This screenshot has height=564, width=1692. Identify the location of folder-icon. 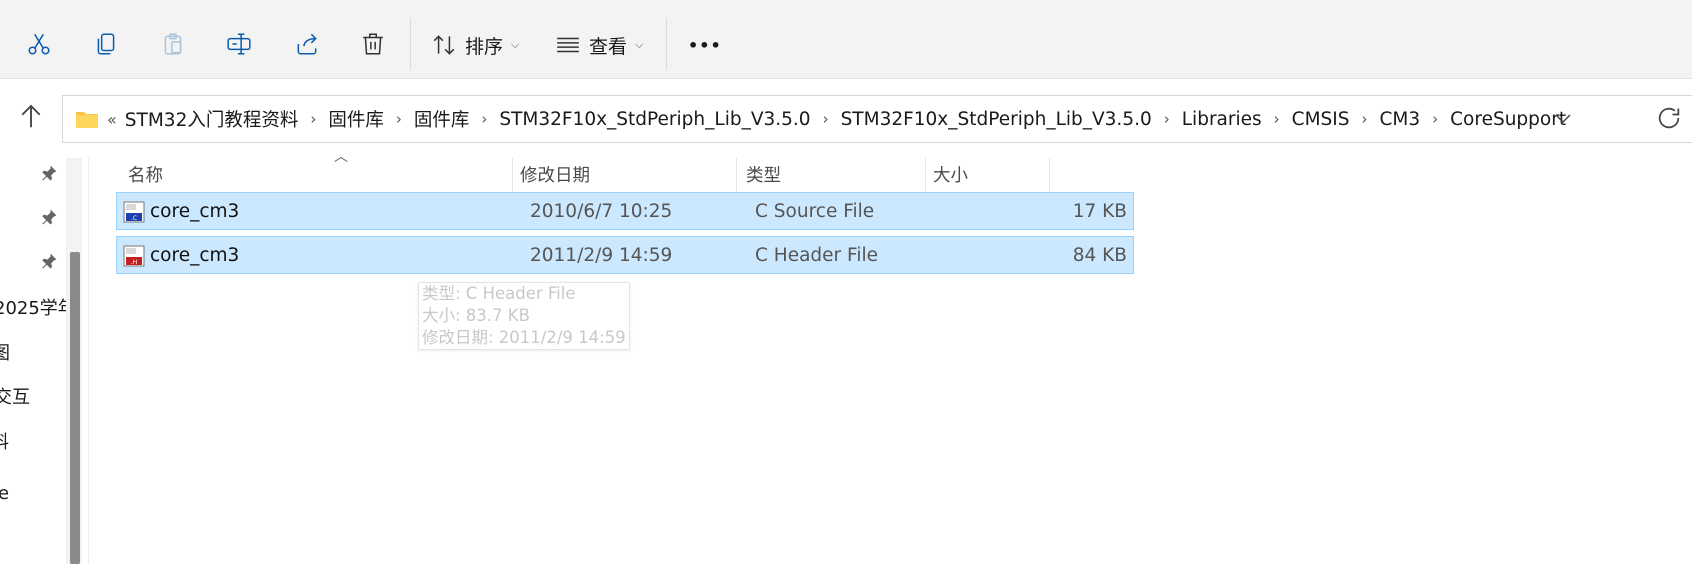
(87, 120).